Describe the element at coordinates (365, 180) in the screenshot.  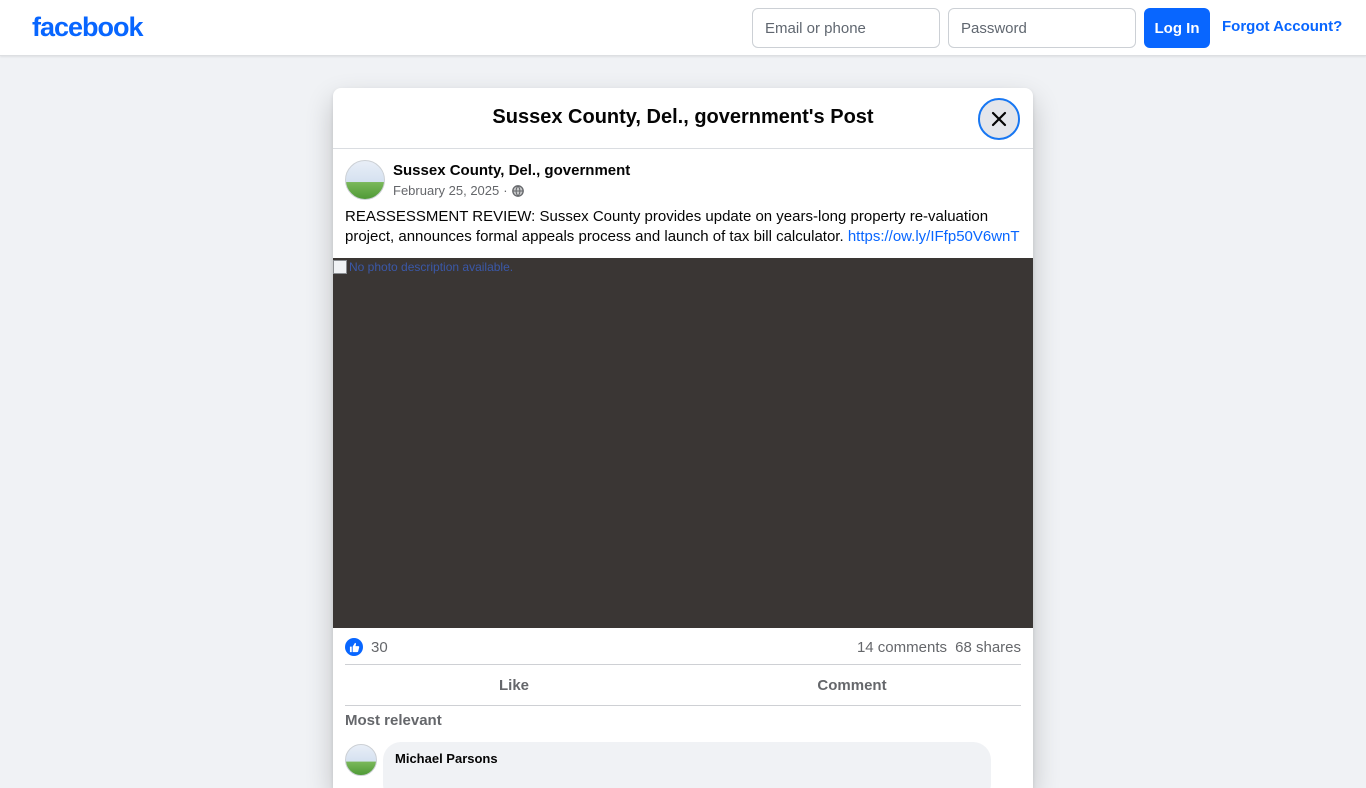
I see `page-avatar` at that location.